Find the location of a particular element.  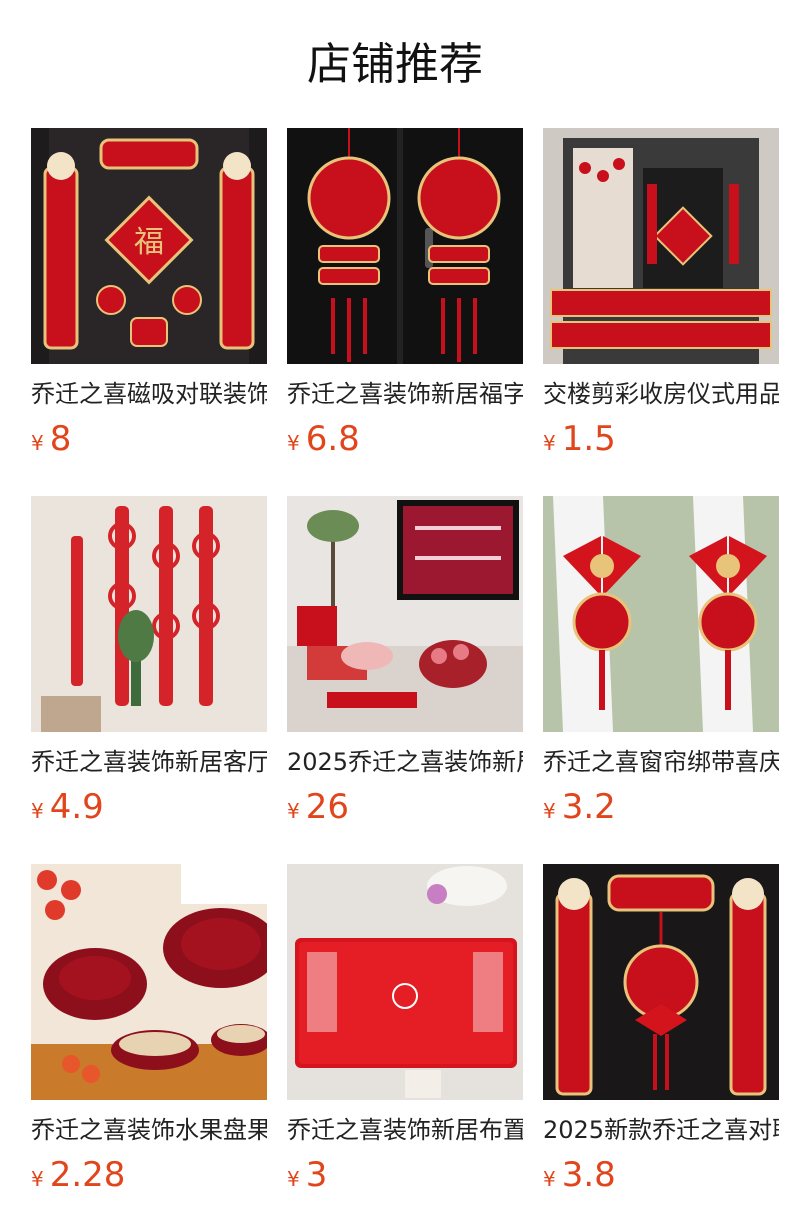

product-name: 交楼剪彩收房仪式用品 is located at coordinates (661, 394).